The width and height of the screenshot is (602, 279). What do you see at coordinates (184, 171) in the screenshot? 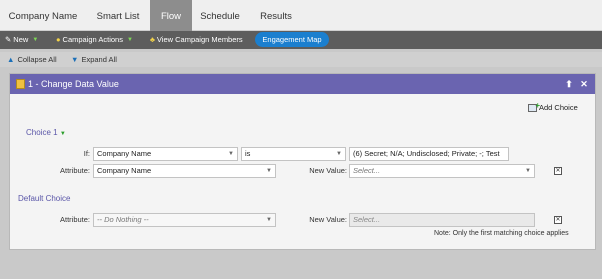
I see `attribute-select: Company Name ▼` at bounding box center [184, 171].